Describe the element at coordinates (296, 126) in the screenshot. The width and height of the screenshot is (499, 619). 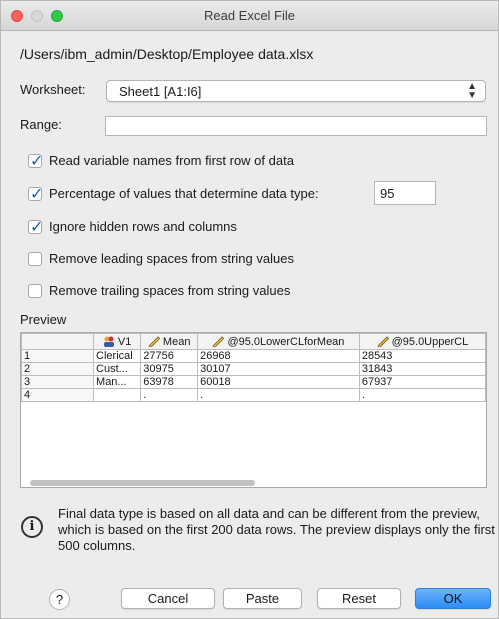
I see `range-input` at that location.